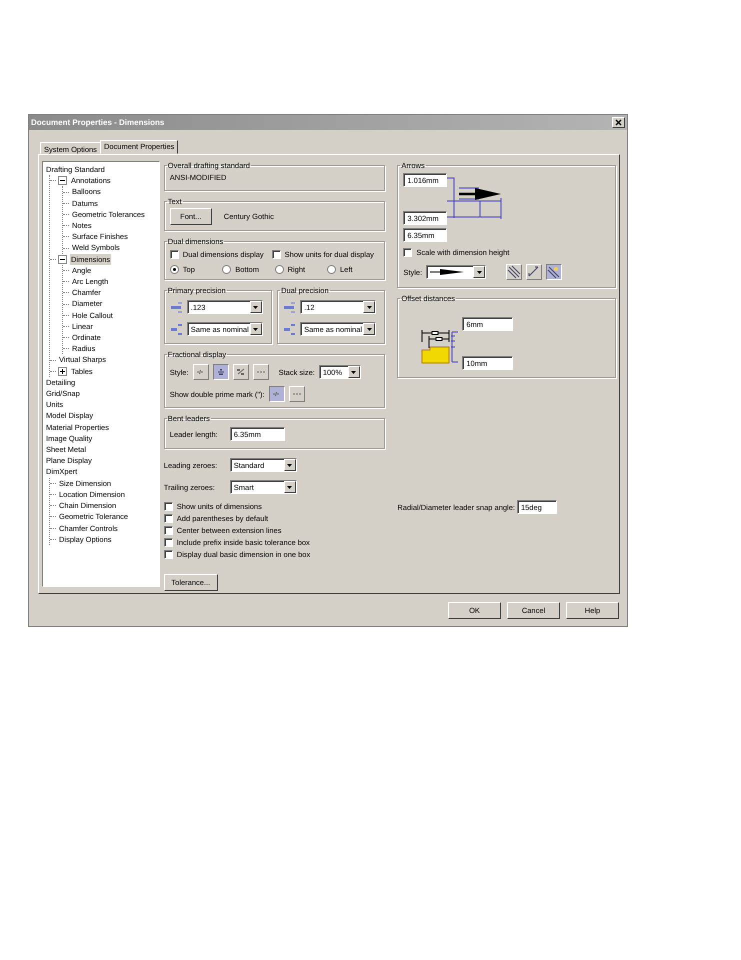 The height and width of the screenshot is (960, 741). I want to click on arrow-style-dropdown, so click(456, 272).